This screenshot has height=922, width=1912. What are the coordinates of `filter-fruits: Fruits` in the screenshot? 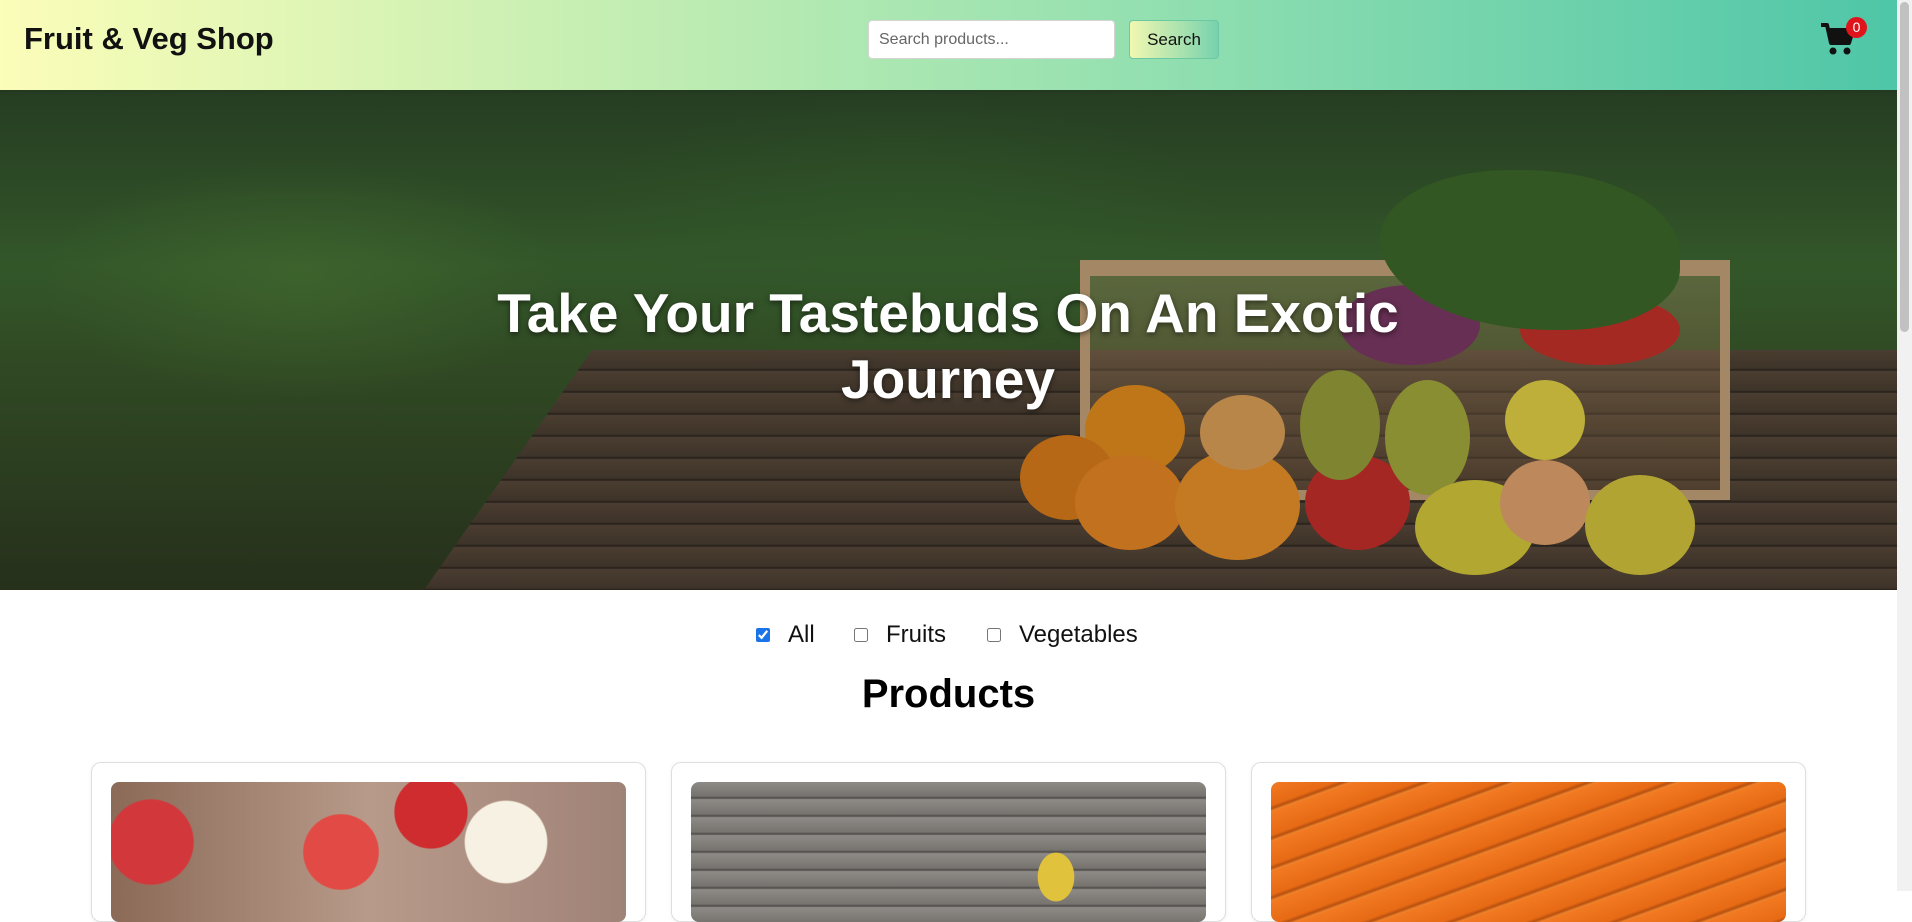 It's located at (900, 635).